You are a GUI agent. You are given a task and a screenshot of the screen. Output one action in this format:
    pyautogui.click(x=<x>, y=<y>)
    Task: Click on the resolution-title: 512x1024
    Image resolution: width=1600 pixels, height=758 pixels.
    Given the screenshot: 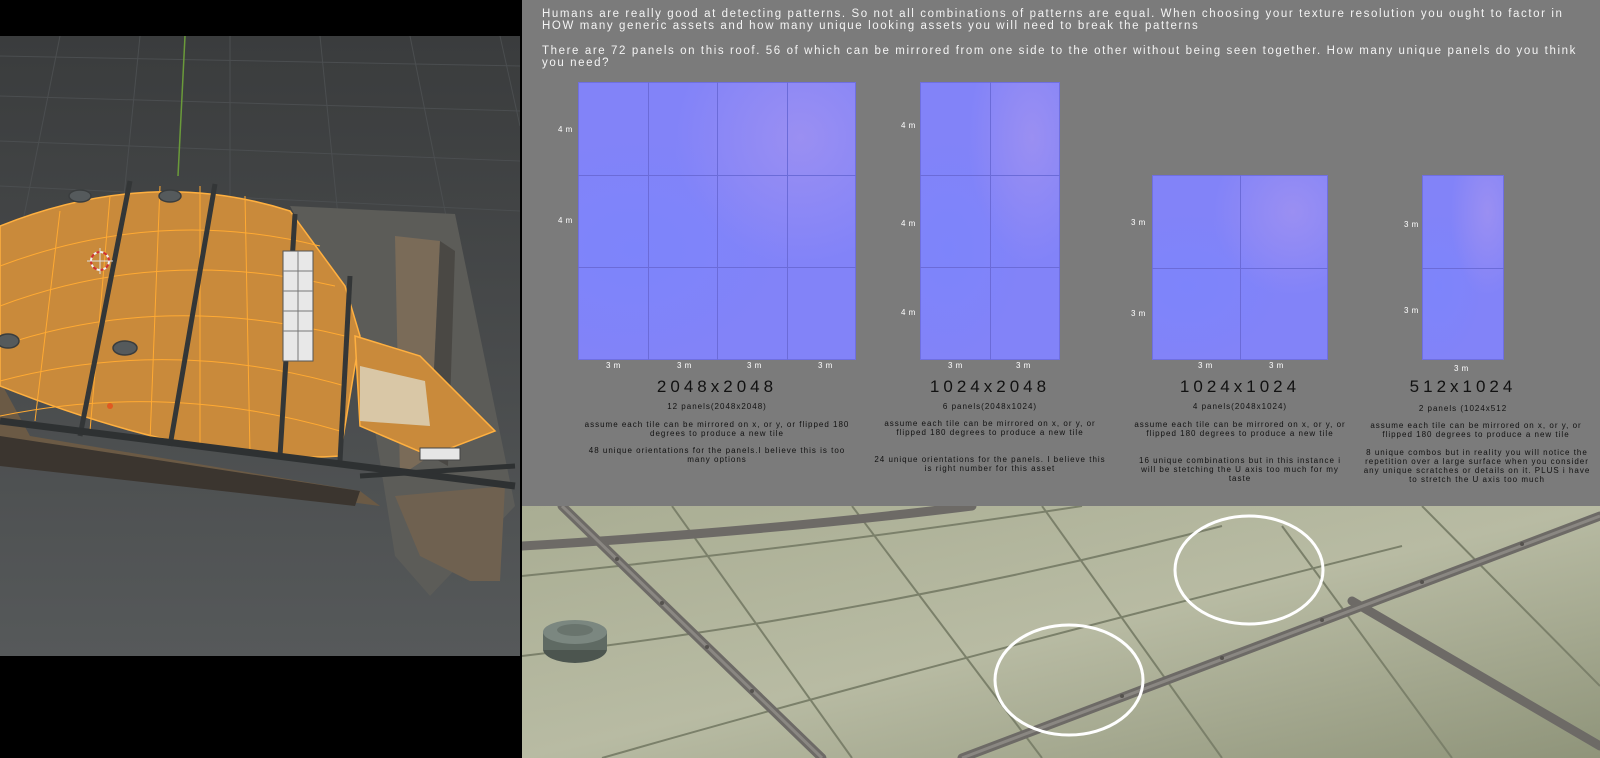 What is the action you would take?
    pyautogui.click(x=1463, y=386)
    